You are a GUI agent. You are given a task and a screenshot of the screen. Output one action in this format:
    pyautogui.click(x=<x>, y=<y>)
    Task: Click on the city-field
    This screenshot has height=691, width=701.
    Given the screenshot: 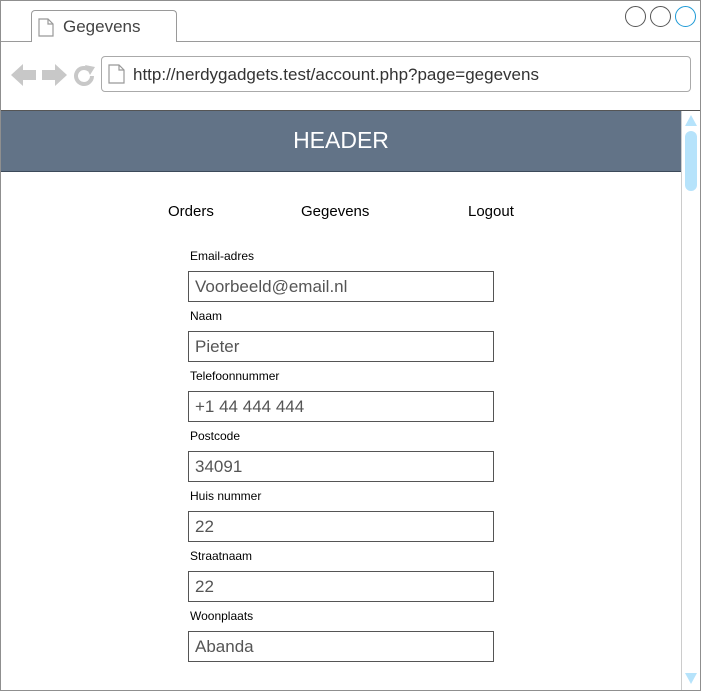 What is the action you would take?
    pyautogui.click(x=341, y=646)
    